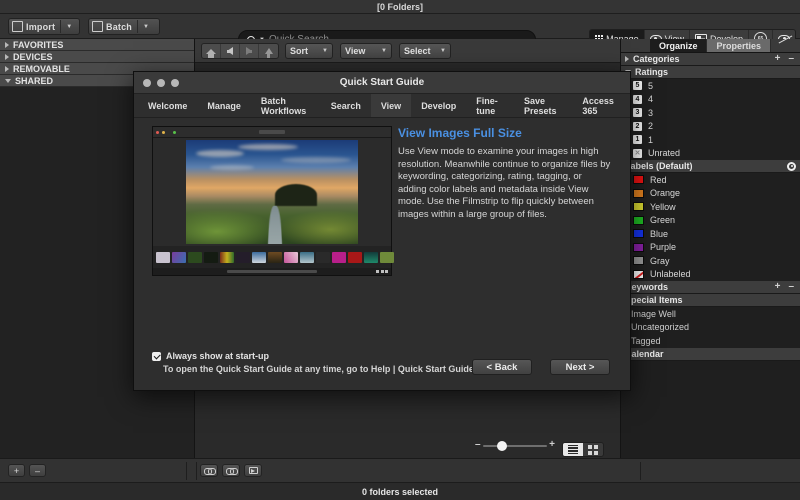 This screenshot has height=500, width=800. What do you see at coordinates (653, 313) in the screenshot?
I see `special-item-label: Image Well` at bounding box center [653, 313].